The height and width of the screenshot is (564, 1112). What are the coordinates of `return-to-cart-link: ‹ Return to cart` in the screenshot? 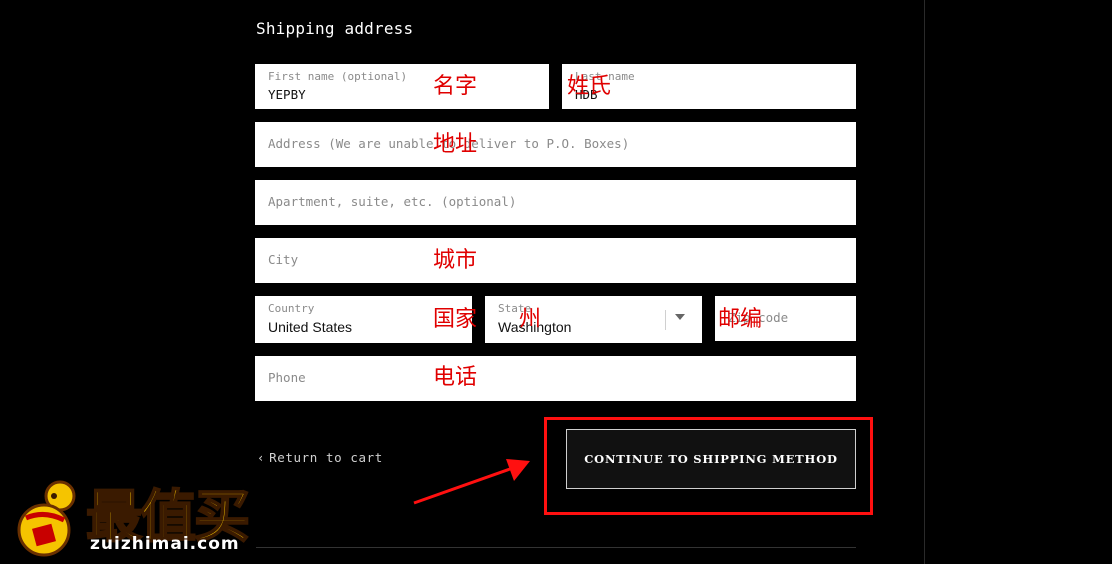 It's located at (320, 457).